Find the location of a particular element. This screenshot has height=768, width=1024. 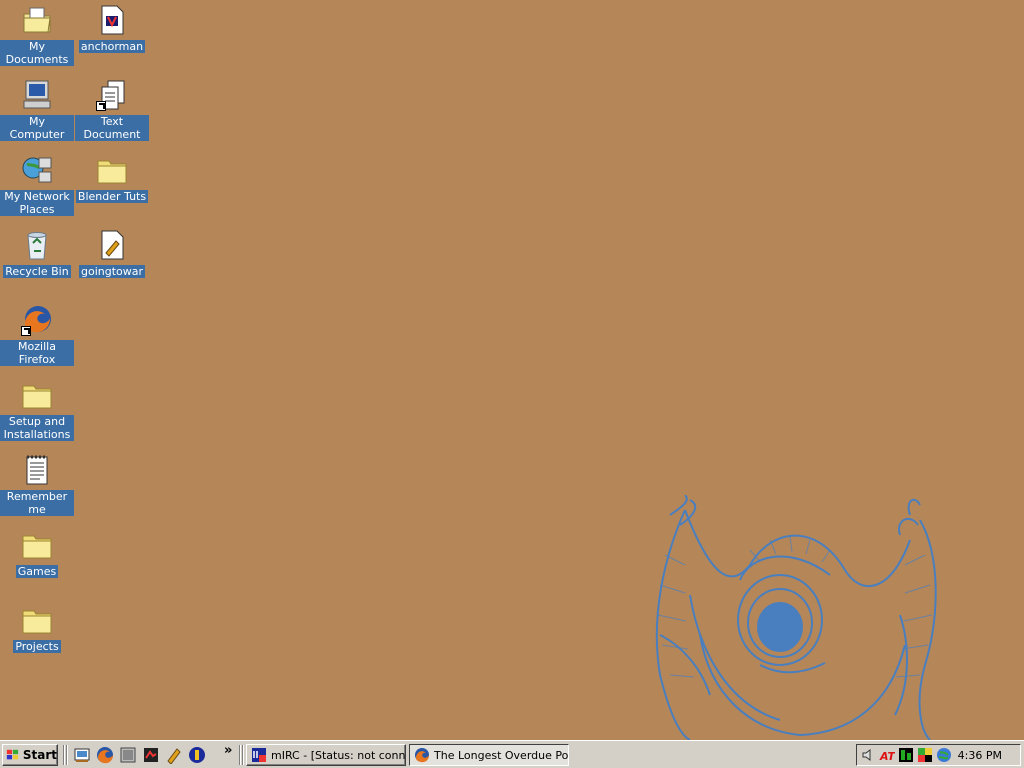

start-button: Start is located at coordinates (30, 755).